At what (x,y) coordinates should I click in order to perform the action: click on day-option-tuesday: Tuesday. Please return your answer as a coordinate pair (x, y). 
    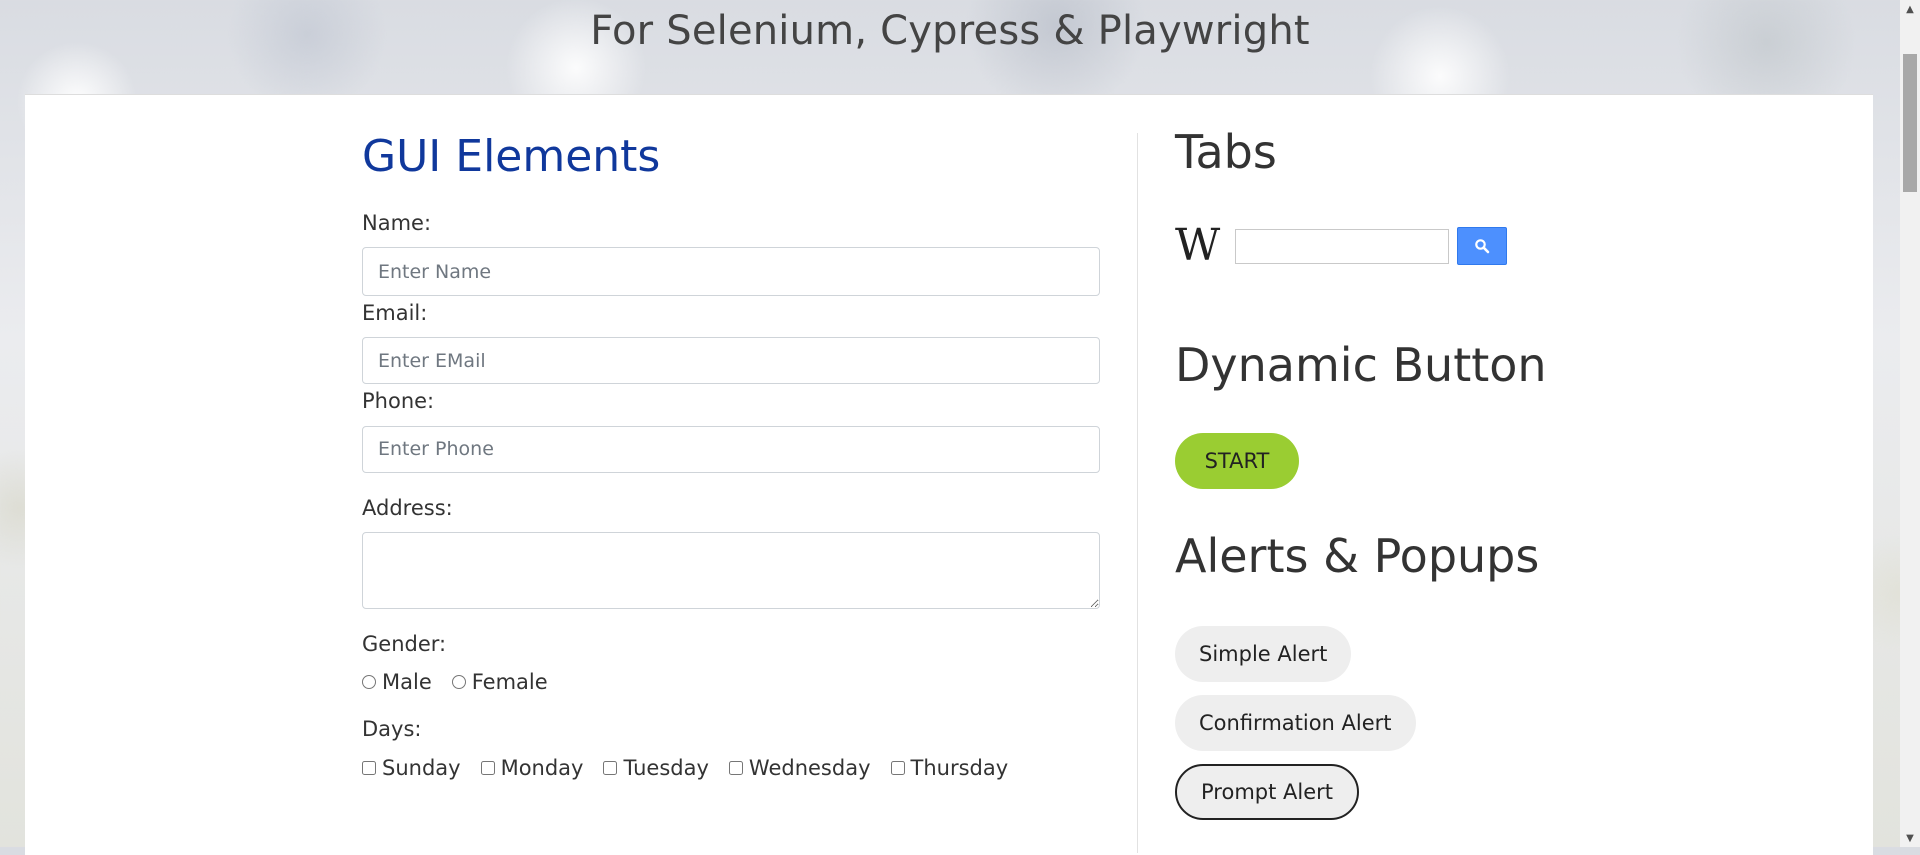
    Looking at the image, I should click on (656, 767).